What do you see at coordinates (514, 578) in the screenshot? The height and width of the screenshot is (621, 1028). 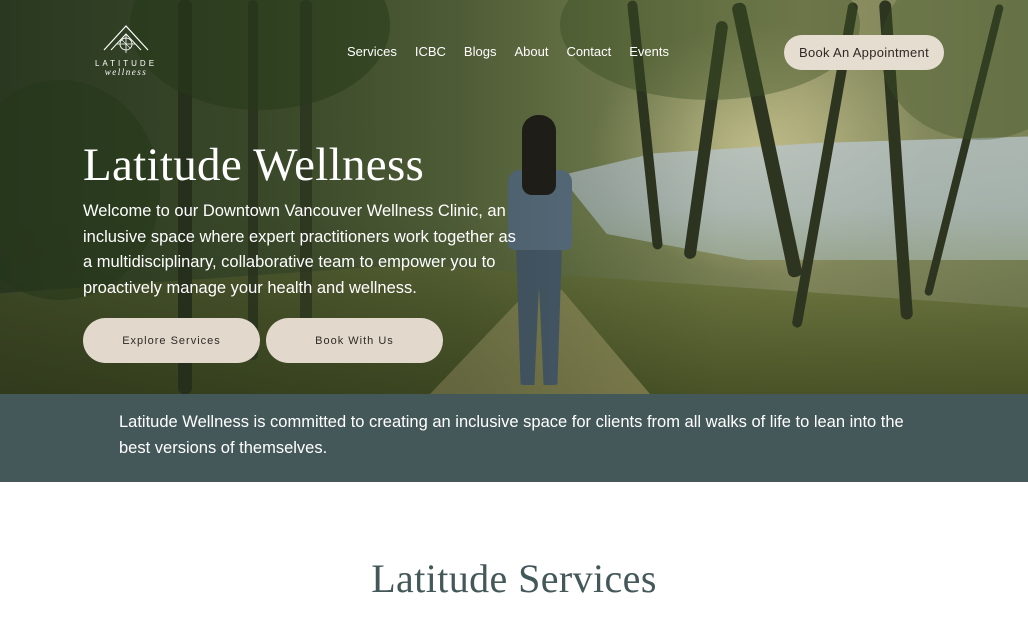 I see `services-section-title: Latitude Services` at bounding box center [514, 578].